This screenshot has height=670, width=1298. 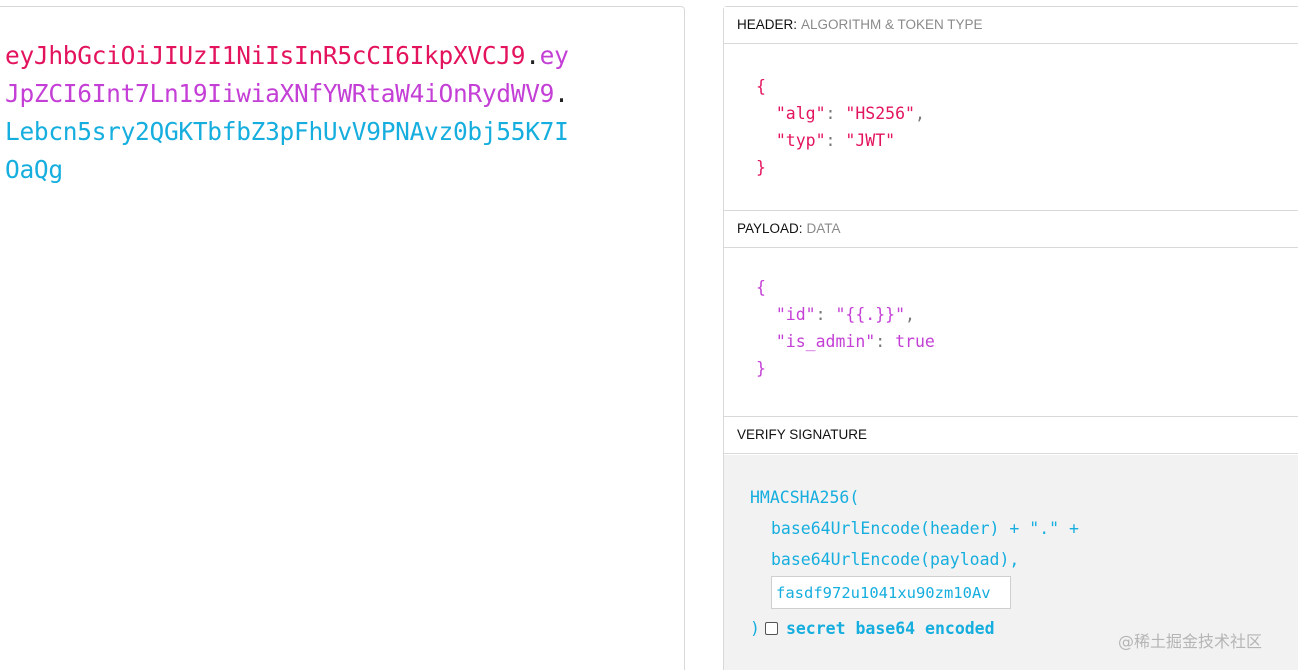 I want to click on payload-section-label: PAYLOAD:, so click(x=770, y=228).